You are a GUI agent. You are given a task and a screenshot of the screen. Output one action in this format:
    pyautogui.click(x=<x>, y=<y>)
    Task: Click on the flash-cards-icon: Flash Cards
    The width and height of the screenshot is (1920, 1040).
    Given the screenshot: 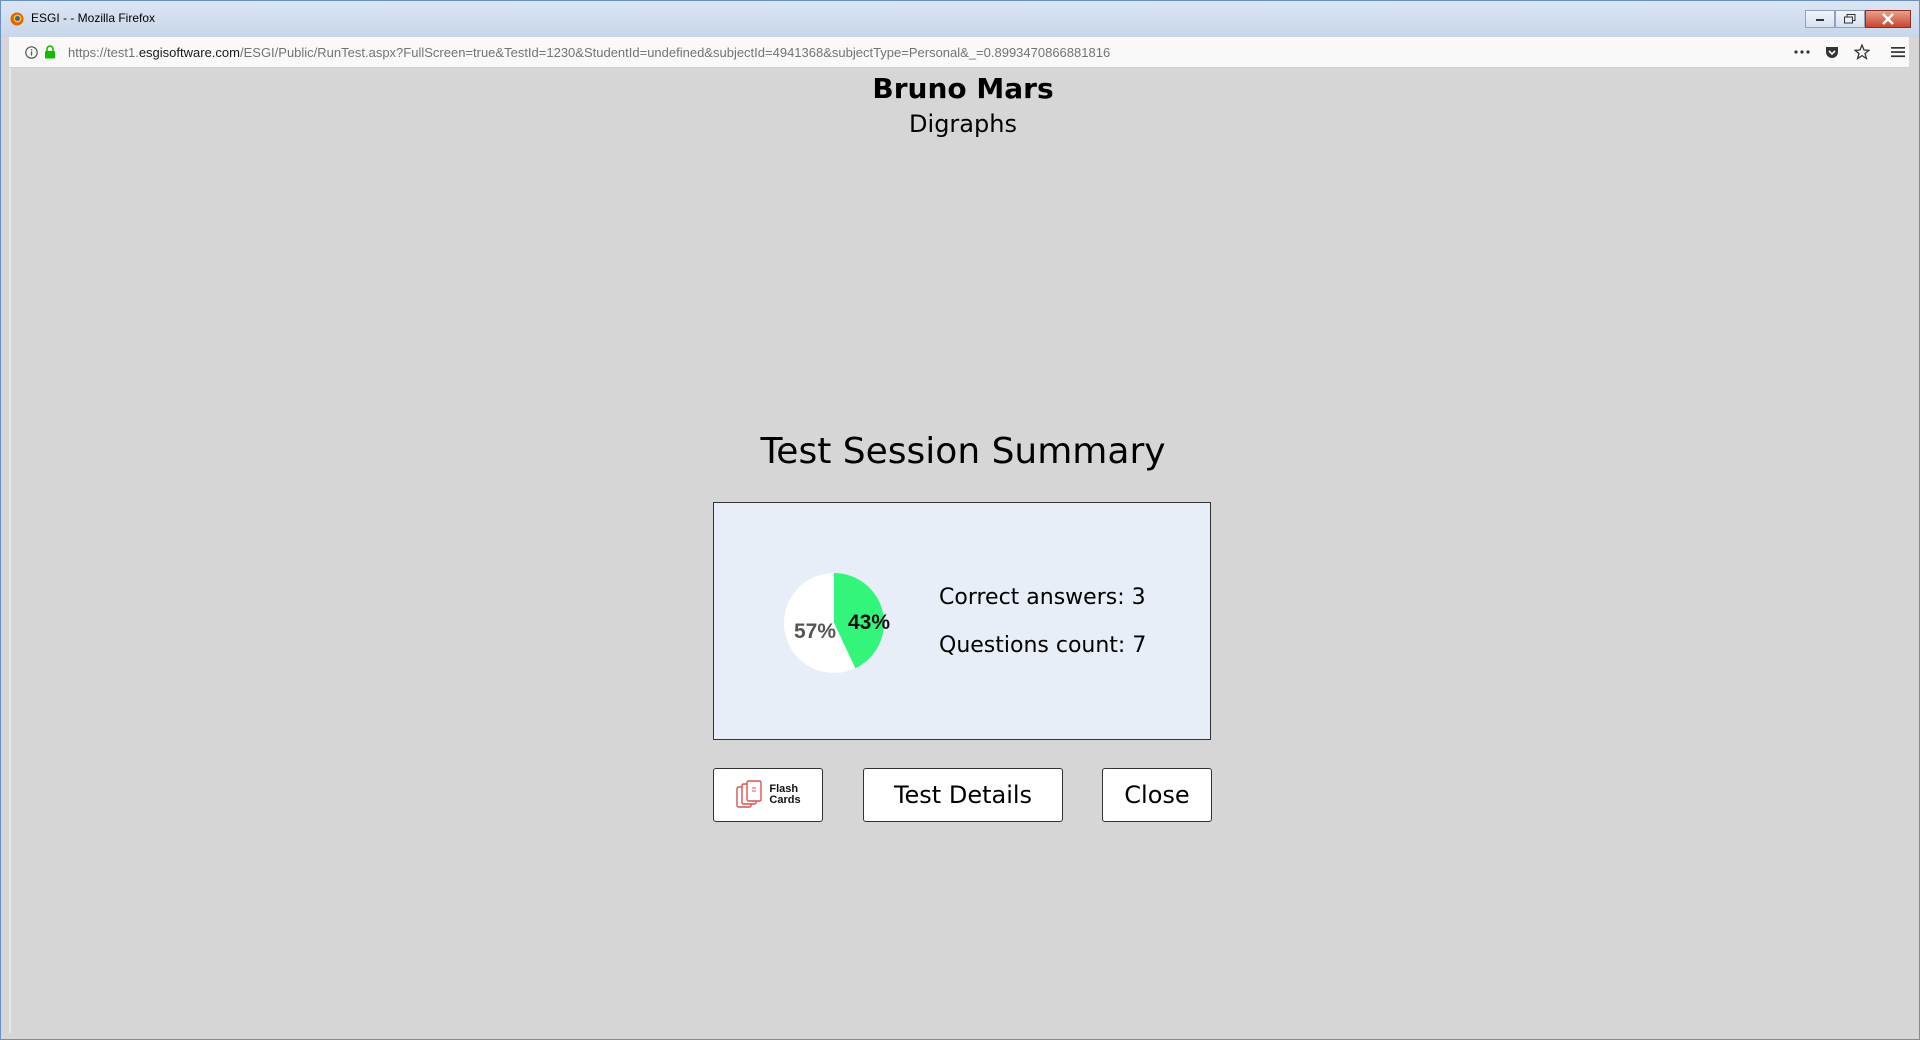 What is the action you would take?
    pyautogui.click(x=768, y=795)
    